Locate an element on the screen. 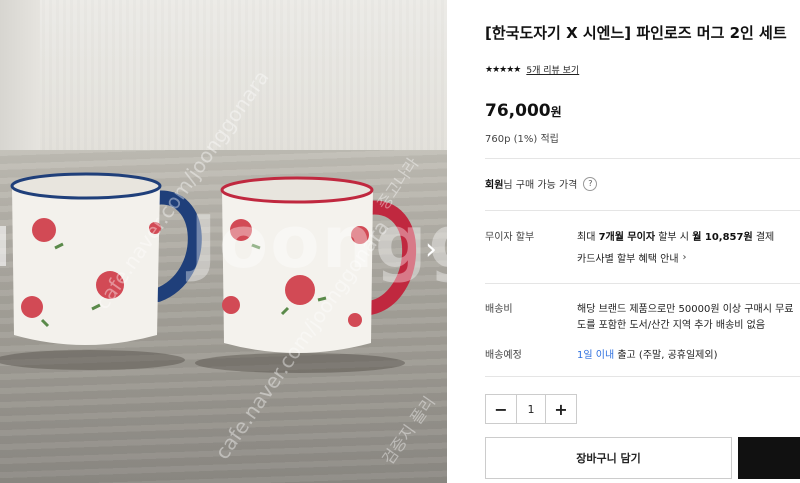 The image size is (800, 483). installment-label: 무이자 할부 is located at coordinates (510, 237).